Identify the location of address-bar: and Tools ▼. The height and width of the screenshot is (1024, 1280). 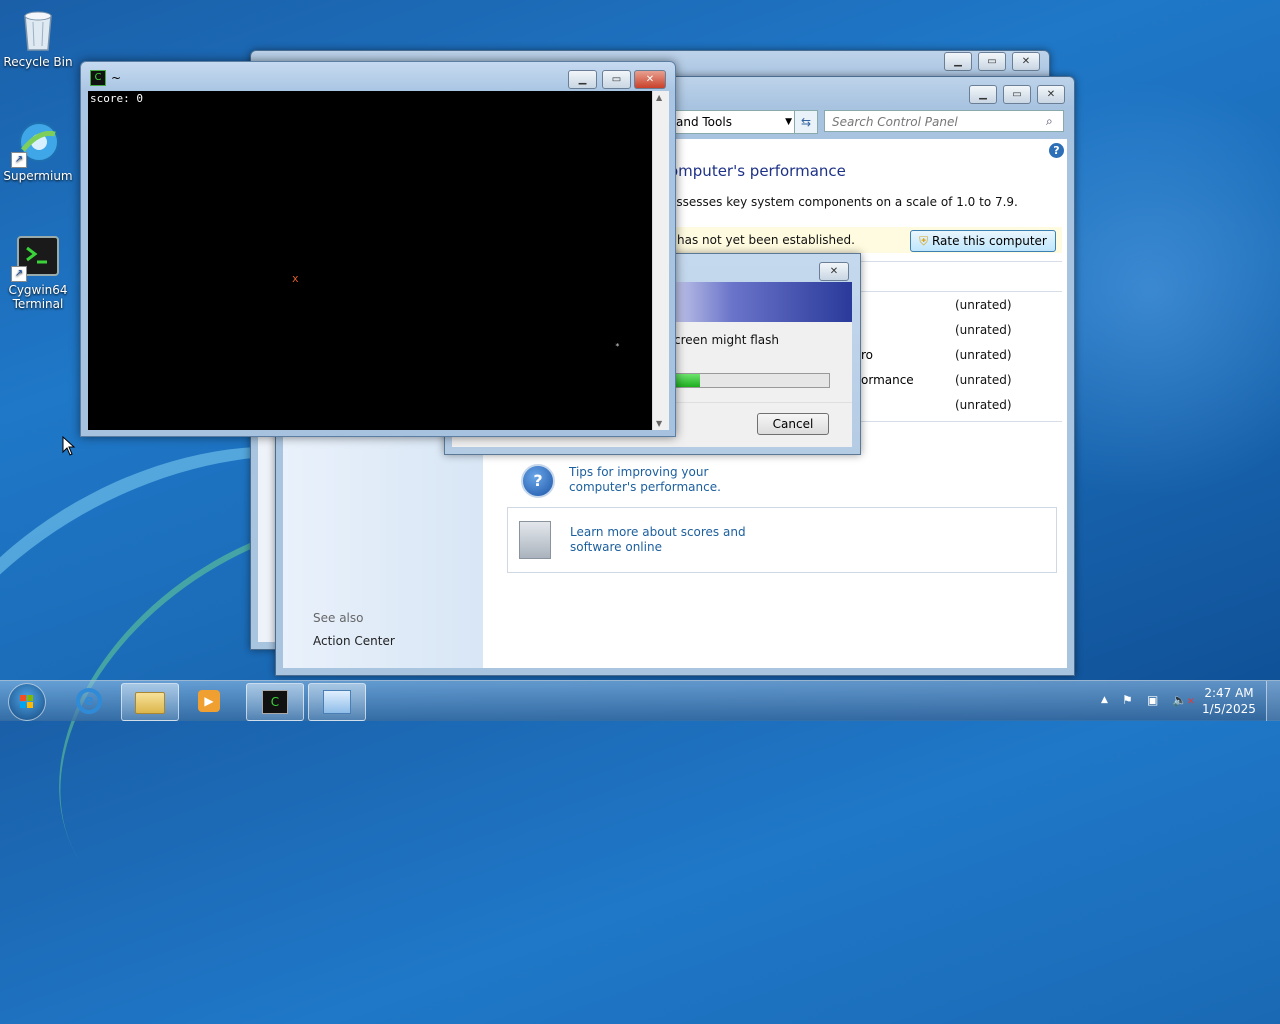
(734, 122).